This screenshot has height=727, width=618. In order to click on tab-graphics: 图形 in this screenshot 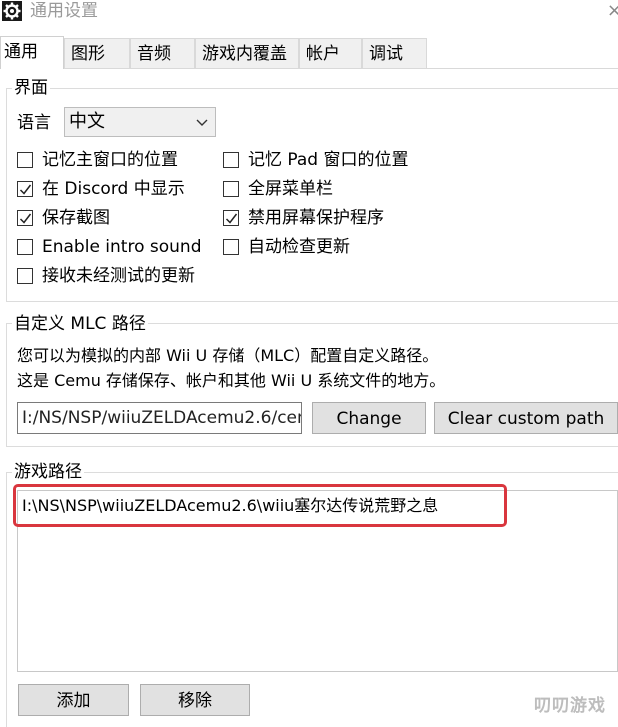, I will do `click(97, 53)`.